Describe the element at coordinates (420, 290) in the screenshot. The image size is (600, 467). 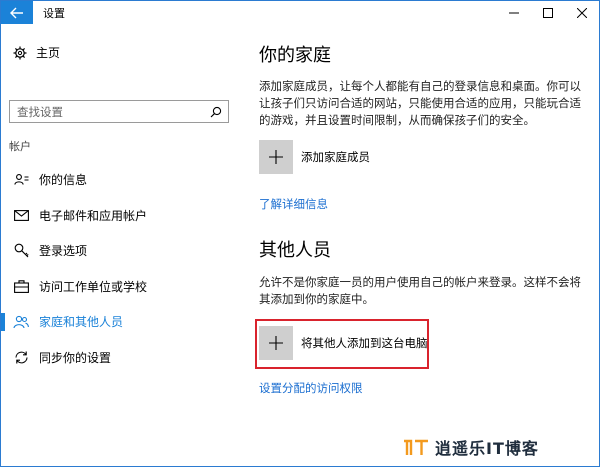
I see `other-people-description: 允许不是你家庭一员的用户使用自己的帐户来登录。这样不会将其添加到你的家庭中。` at that location.